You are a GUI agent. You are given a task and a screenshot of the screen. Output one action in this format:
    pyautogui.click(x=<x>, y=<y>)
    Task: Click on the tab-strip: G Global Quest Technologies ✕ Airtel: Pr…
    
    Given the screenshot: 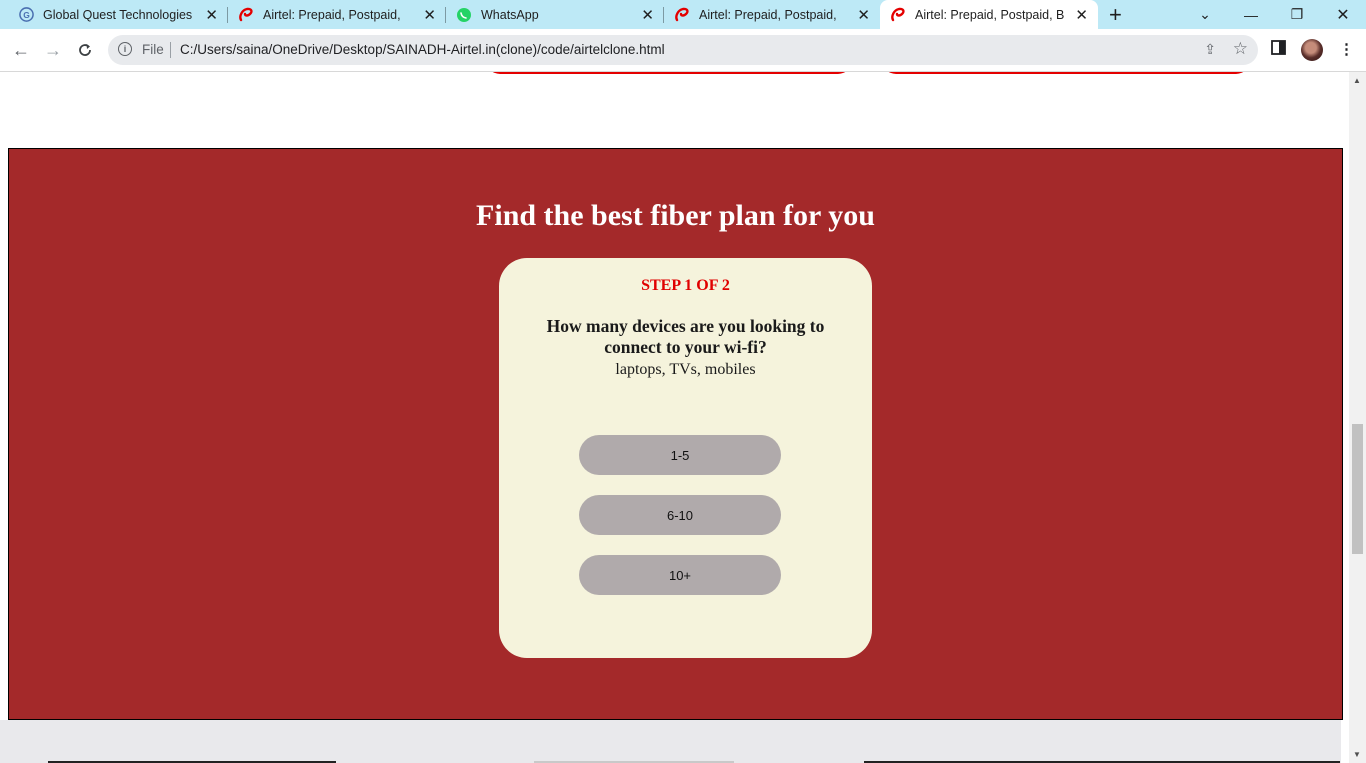 What is the action you would take?
    pyautogui.click(x=683, y=14)
    